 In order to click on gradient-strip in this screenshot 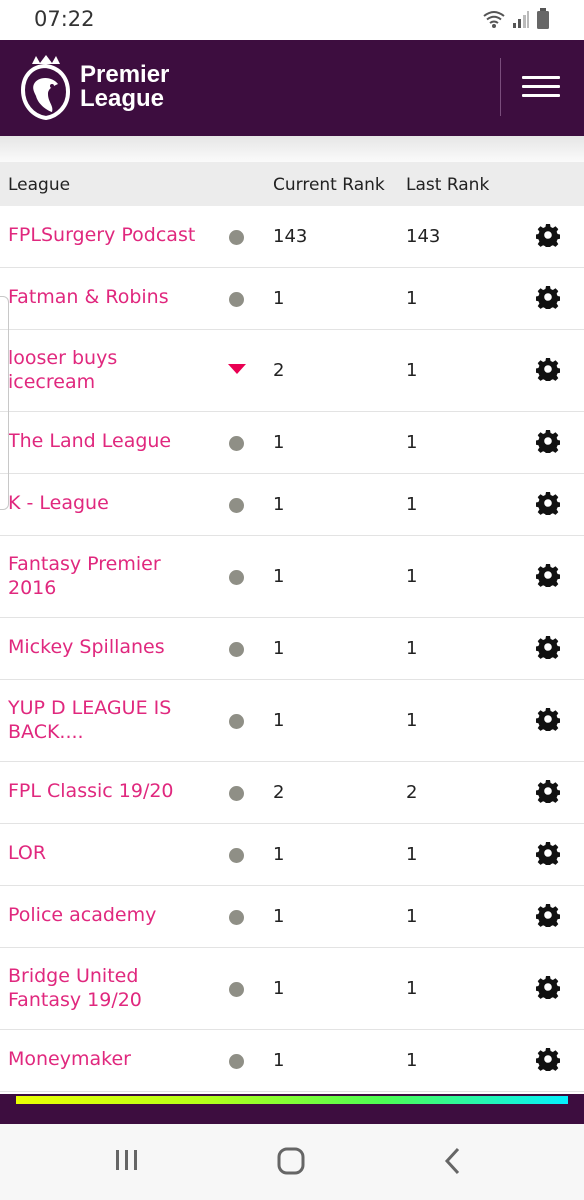, I will do `click(292, 1100)`.